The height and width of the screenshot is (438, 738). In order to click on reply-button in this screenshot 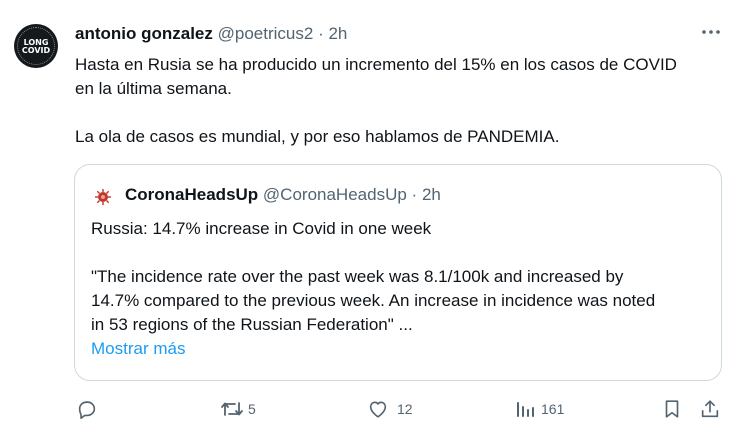, I will do `click(90, 409)`.